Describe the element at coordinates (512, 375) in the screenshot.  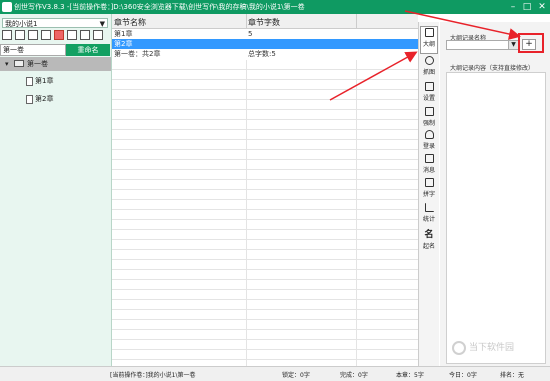
I see `status-rank: 排名：无` at that location.